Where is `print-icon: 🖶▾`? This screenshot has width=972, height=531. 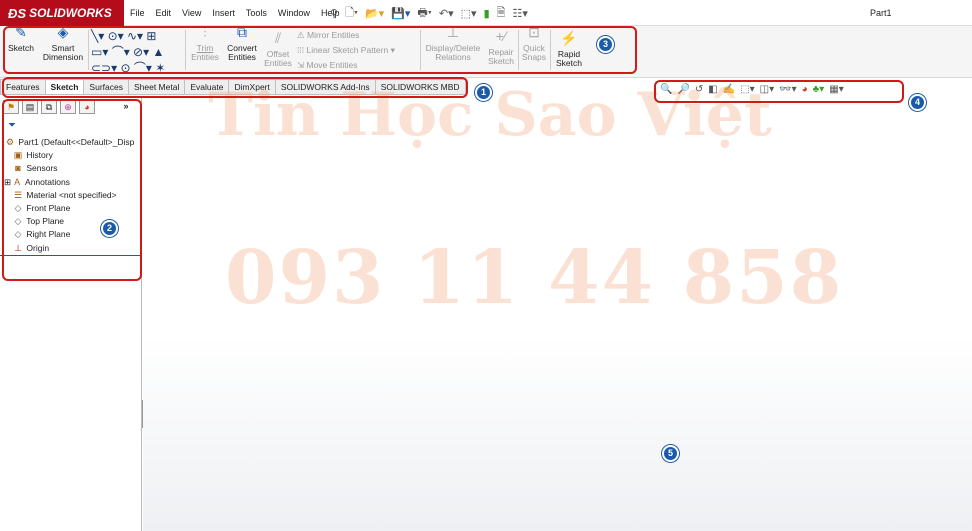
print-icon: 🖶▾ is located at coordinates (424, 13).